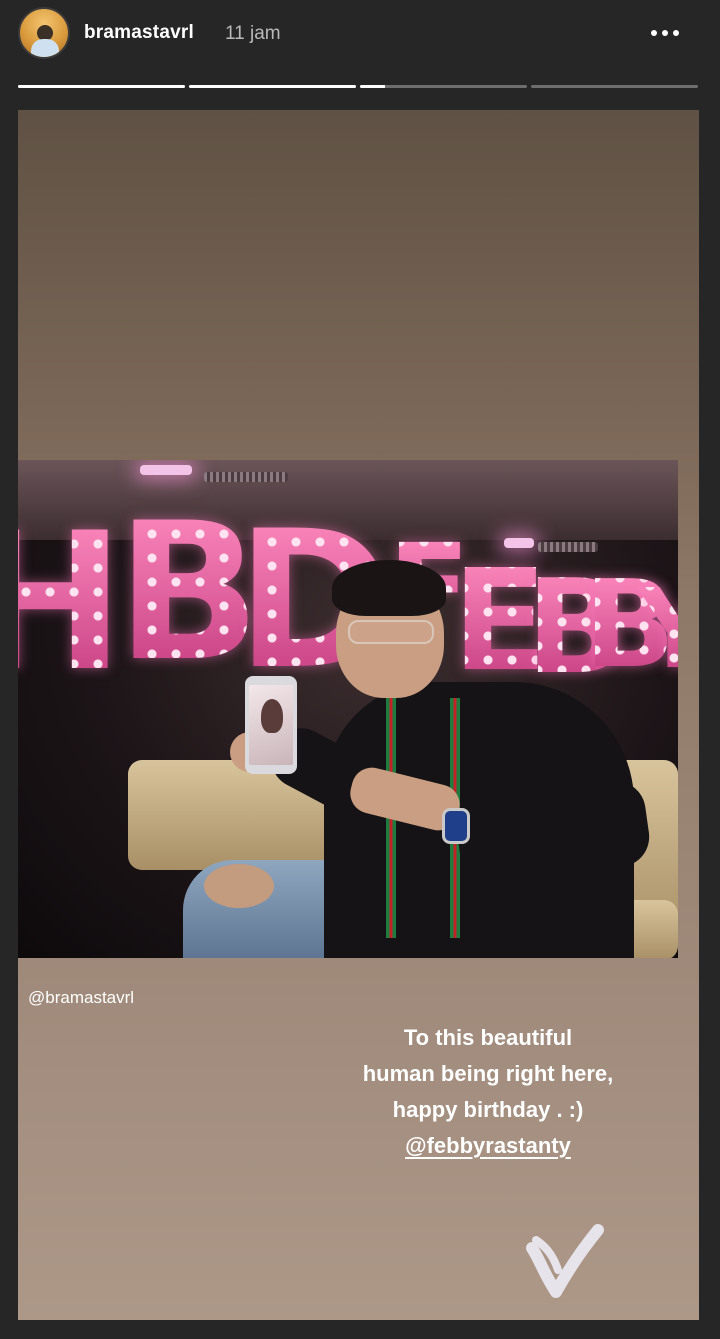 The image size is (720, 1339). Describe the element at coordinates (391, 632) in the screenshot. I see `glasses` at that location.